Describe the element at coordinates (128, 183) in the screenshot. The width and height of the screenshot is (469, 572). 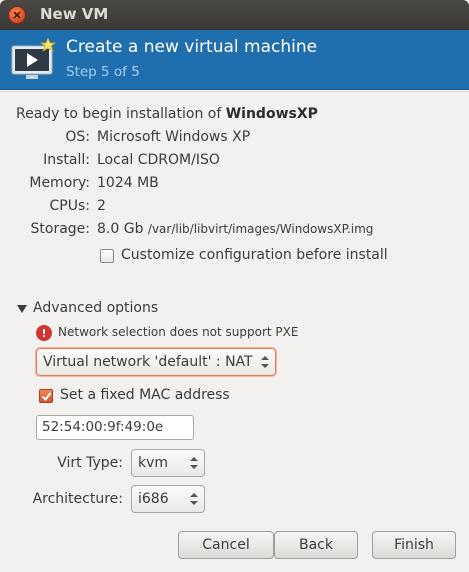
I see `info-value-memory: 1024 MB` at that location.